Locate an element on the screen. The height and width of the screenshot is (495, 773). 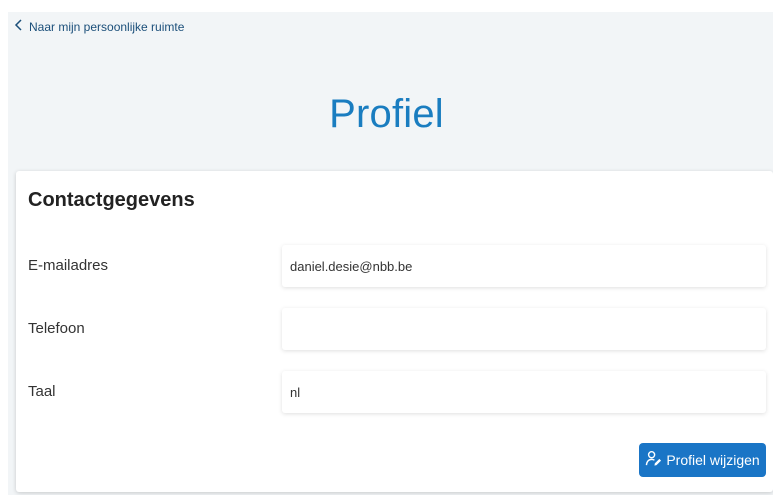
email-label: E-mailadres is located at coordinates (68, 265).